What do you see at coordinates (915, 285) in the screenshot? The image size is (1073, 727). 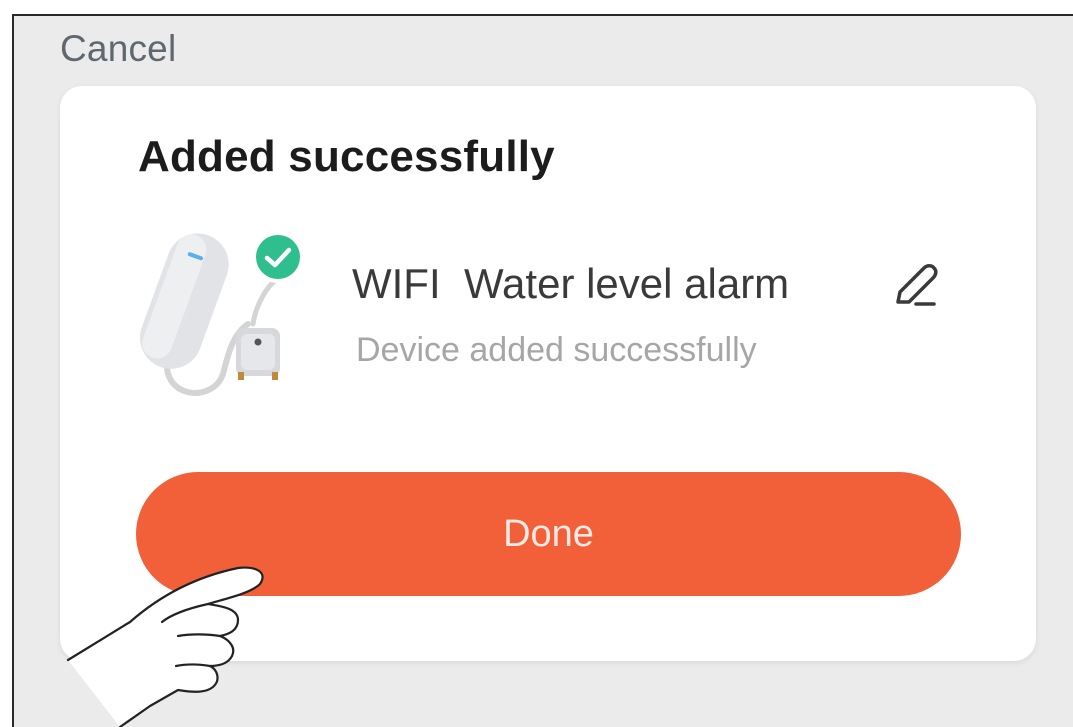 I see `pencil-icon` at bounding box center [915, 285].